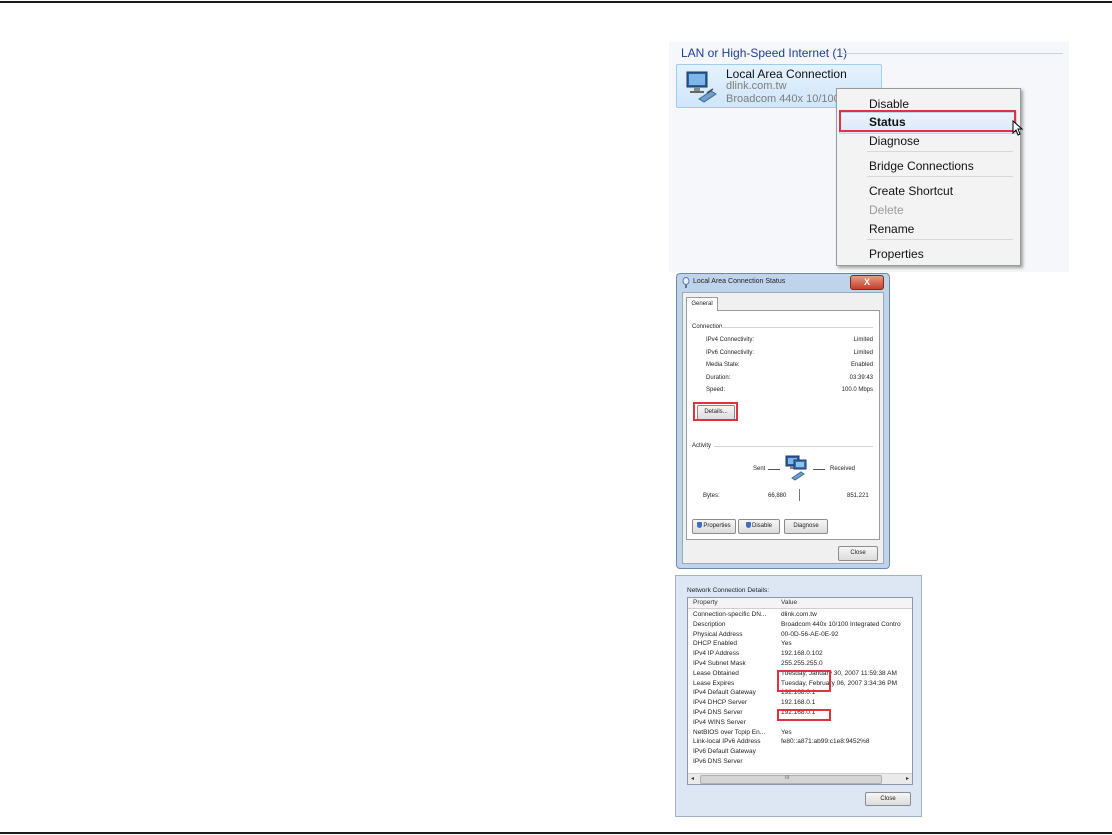  What do you see at coordinates (556, 833) in the screenshot?
I see `bottom-rule` at bounding box center [556, 833].